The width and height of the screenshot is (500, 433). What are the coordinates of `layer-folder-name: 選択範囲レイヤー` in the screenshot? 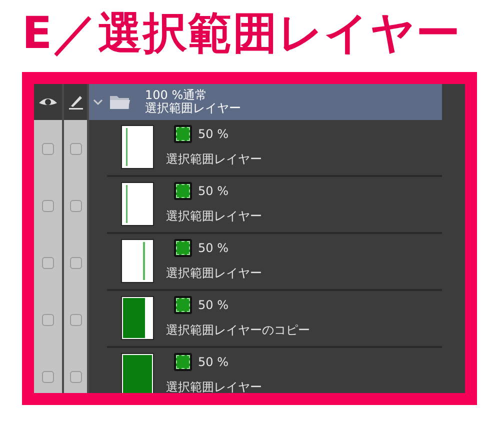 It's located at (193, 108).